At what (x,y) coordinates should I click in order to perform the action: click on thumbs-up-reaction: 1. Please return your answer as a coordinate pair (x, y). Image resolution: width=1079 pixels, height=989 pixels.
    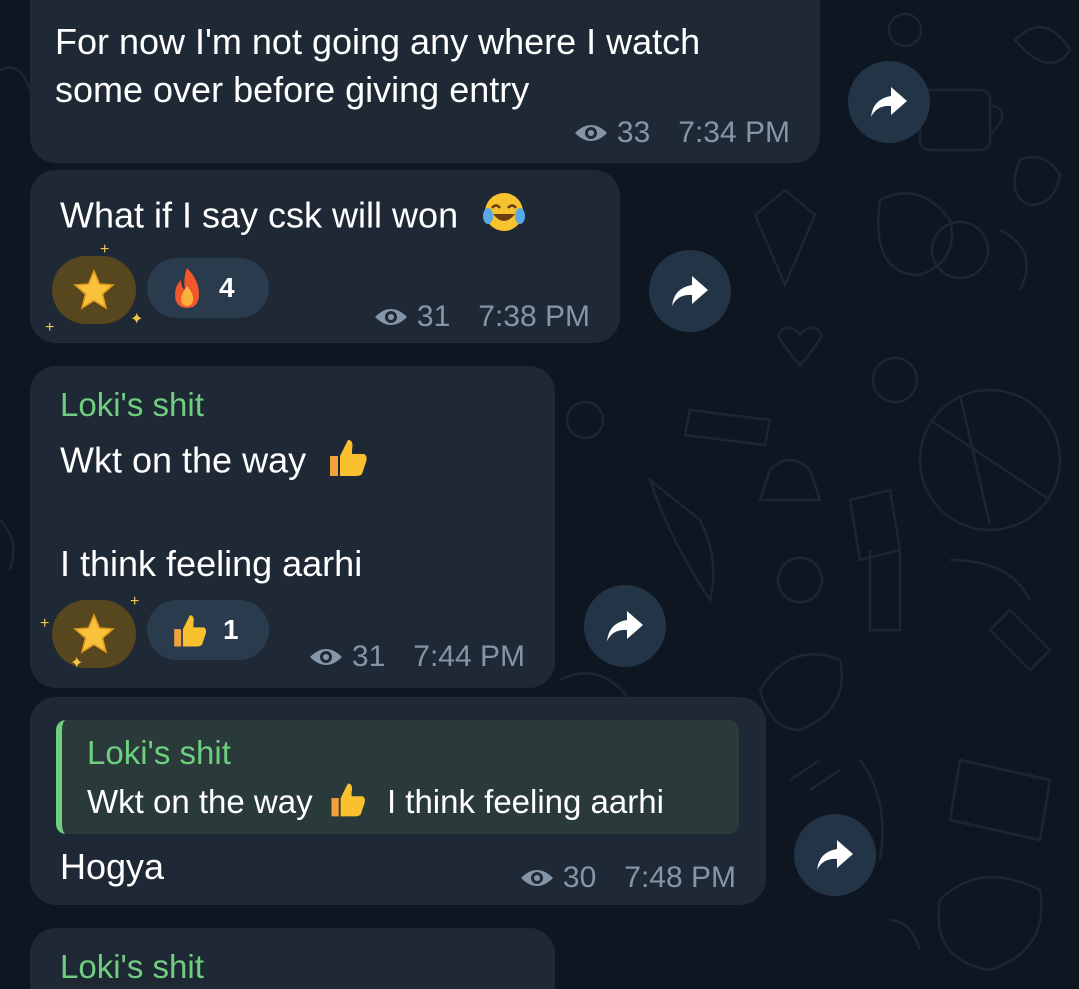
    Looking at the image, I should click on (208, 630).